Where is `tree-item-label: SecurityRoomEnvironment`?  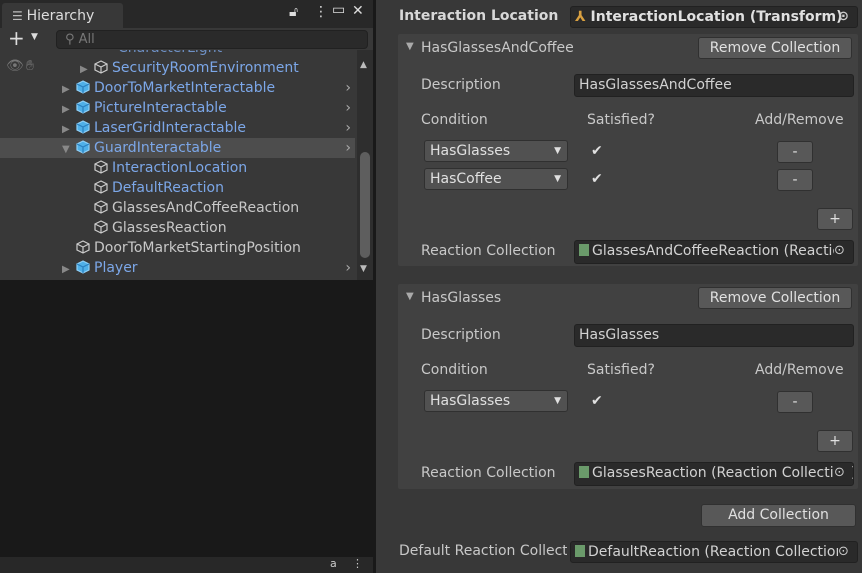
tree-item-label: SecurityRoomEnvironment is located at coordinates (205, 68).